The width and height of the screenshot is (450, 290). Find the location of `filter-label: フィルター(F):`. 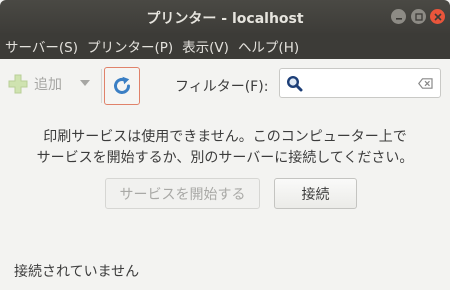

filter-label: フィルター(F): is located at coordinates (222, 87).